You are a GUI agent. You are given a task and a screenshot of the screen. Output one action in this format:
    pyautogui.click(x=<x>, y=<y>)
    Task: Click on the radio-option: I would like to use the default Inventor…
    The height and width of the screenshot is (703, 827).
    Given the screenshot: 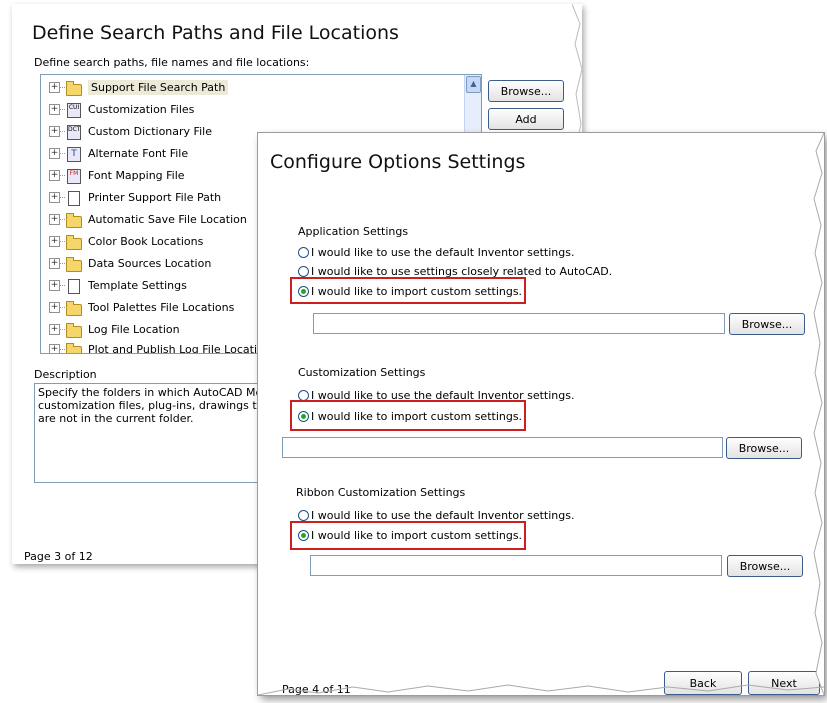 What is the action you would take?
    pyautogui.click(x=436, y=252)
    